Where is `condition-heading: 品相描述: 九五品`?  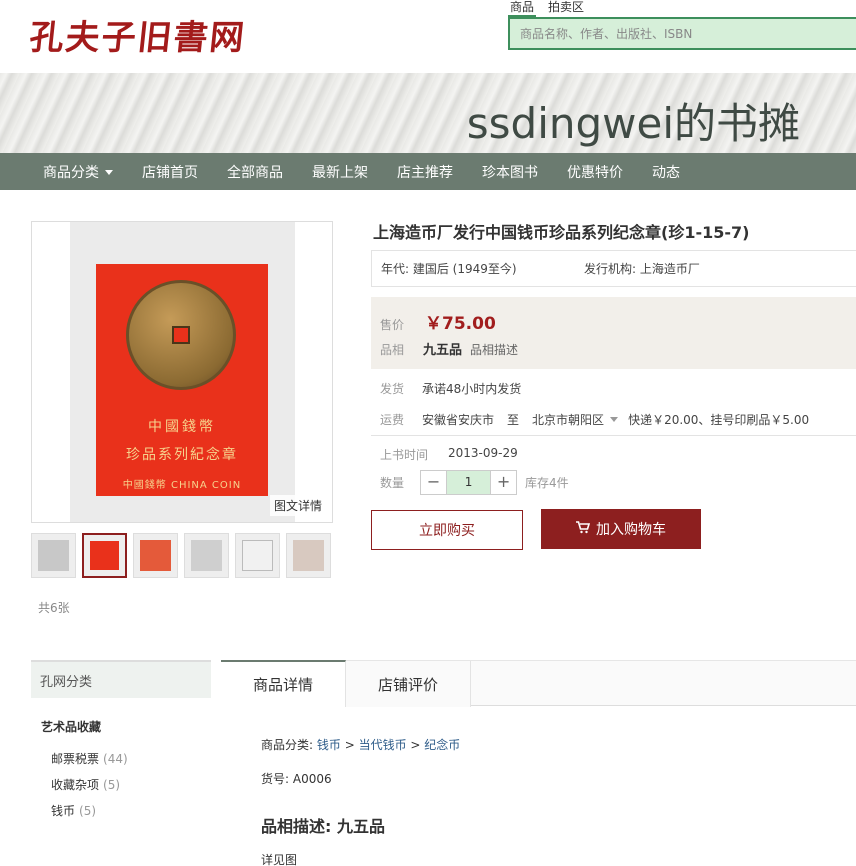
condition-heading: 品相描述: 九五品 is located at coordinates (323, 826).